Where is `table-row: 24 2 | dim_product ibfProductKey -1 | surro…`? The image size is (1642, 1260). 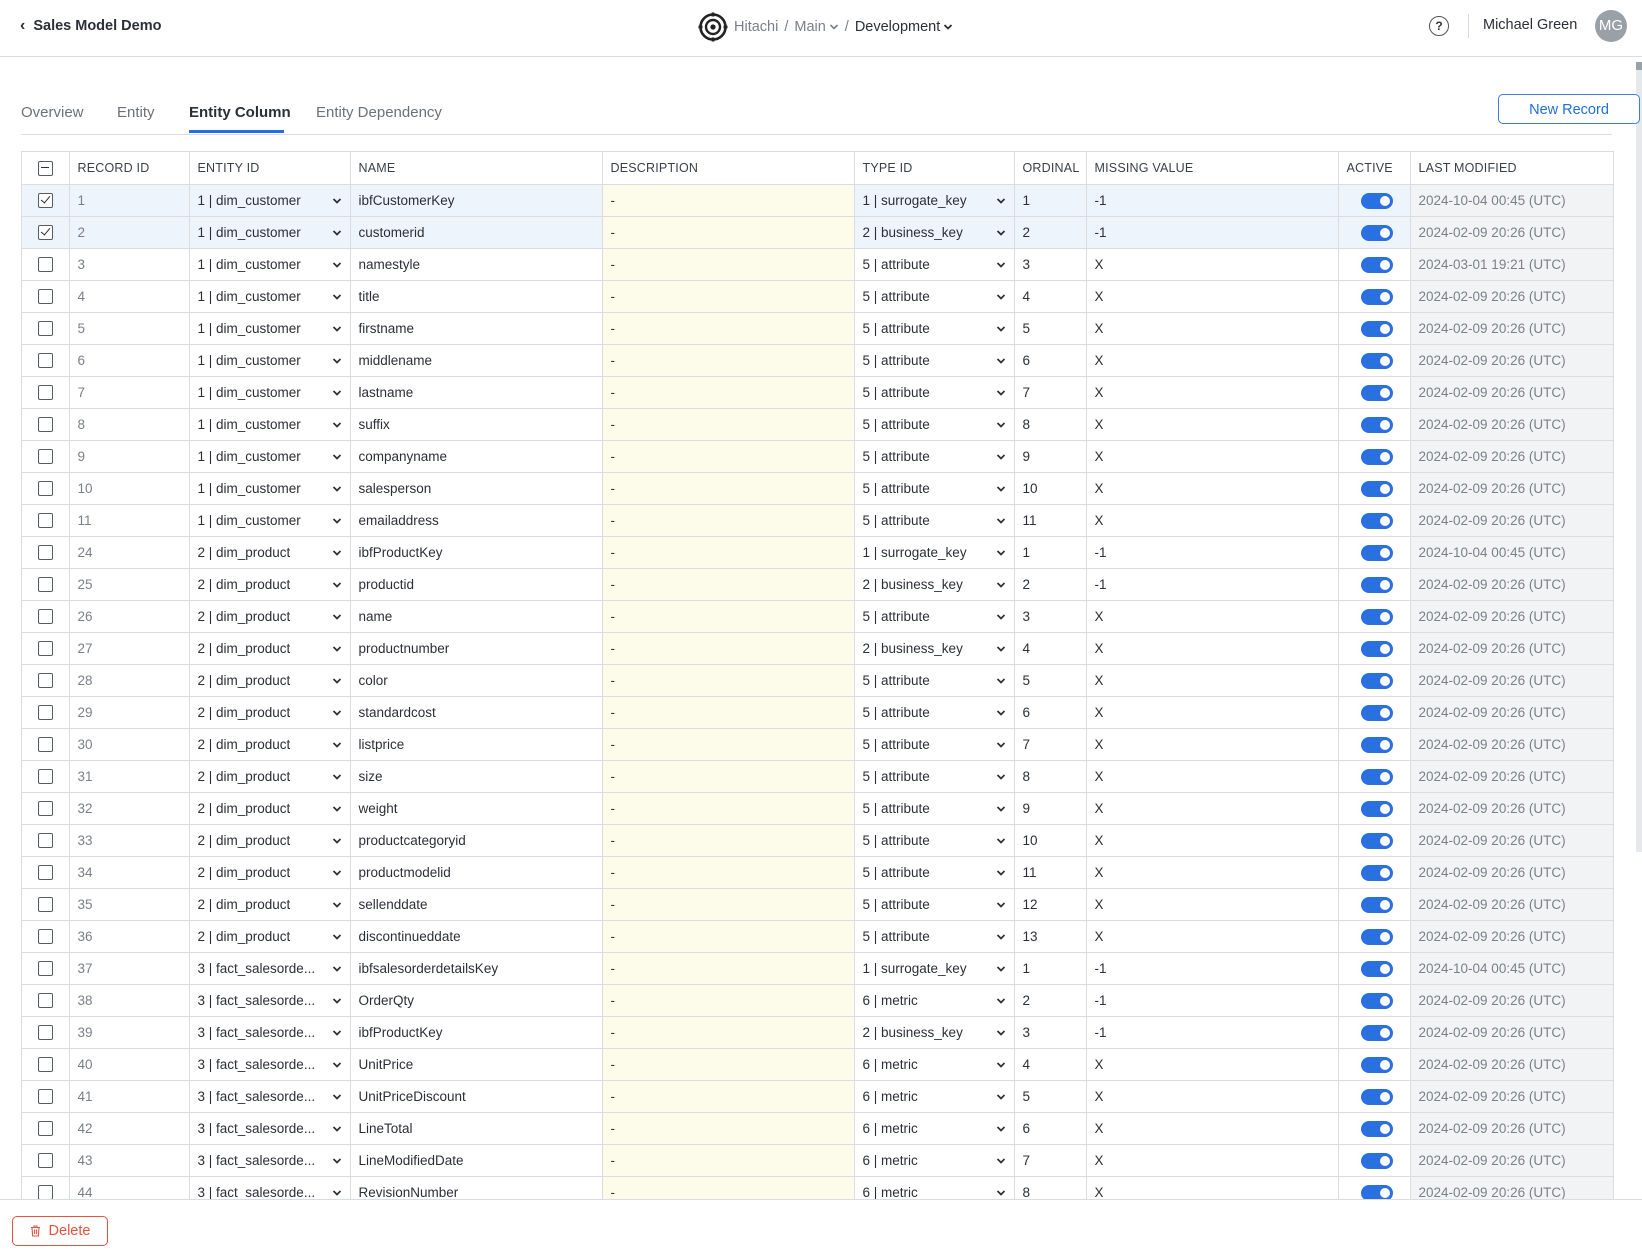
table-row: 24 2 | dim_product ibfProductKey -1 | surro… is located at coordinates (817, 552).